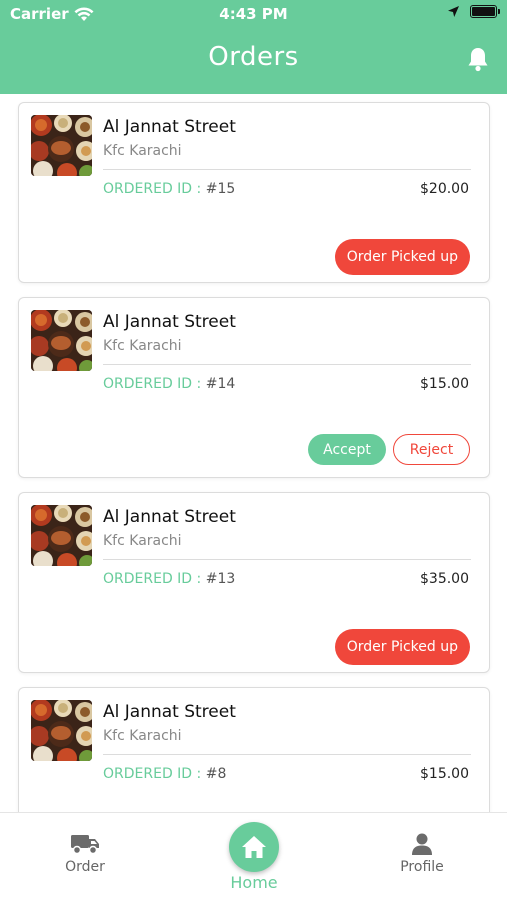 Image resolution: width=507 pixels, height=900 pixels. What do you see at coordinates (444, 189) in the screenshot?
I see `order-price: $20.00` at bounding box center [444, 189].